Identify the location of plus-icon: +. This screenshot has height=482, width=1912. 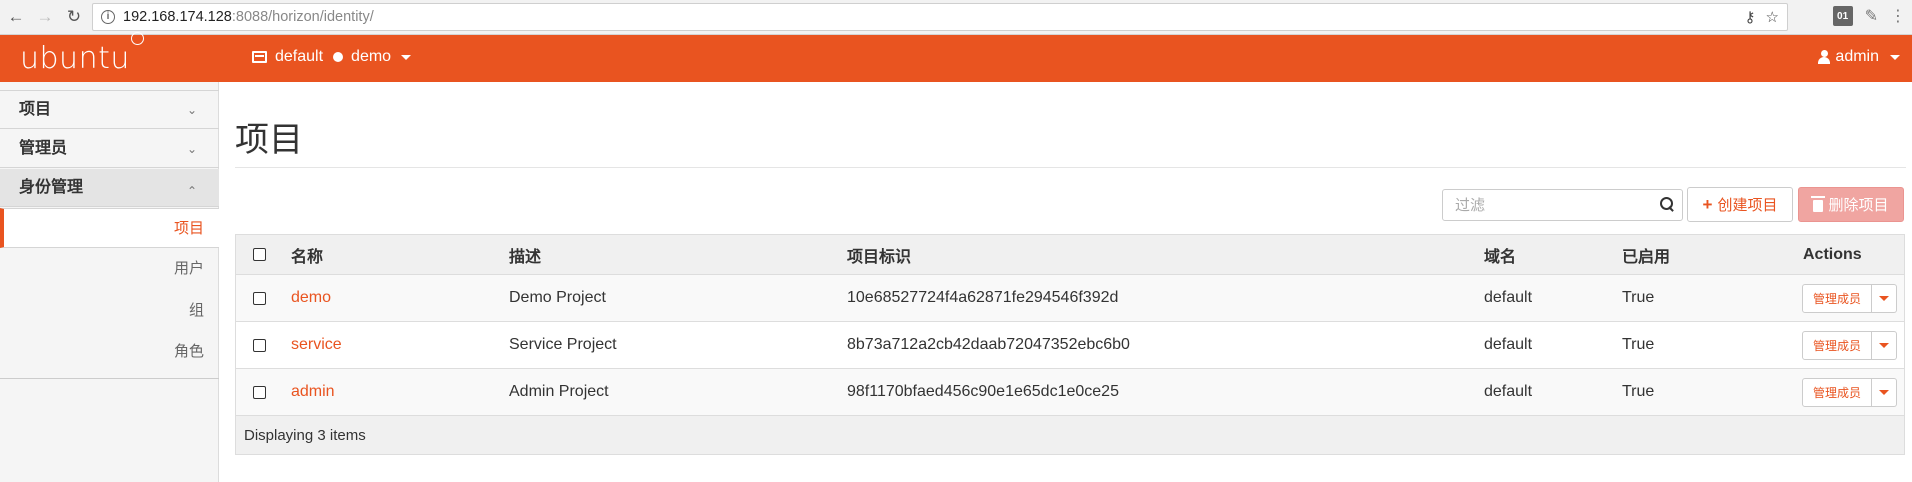
(1707, 204).